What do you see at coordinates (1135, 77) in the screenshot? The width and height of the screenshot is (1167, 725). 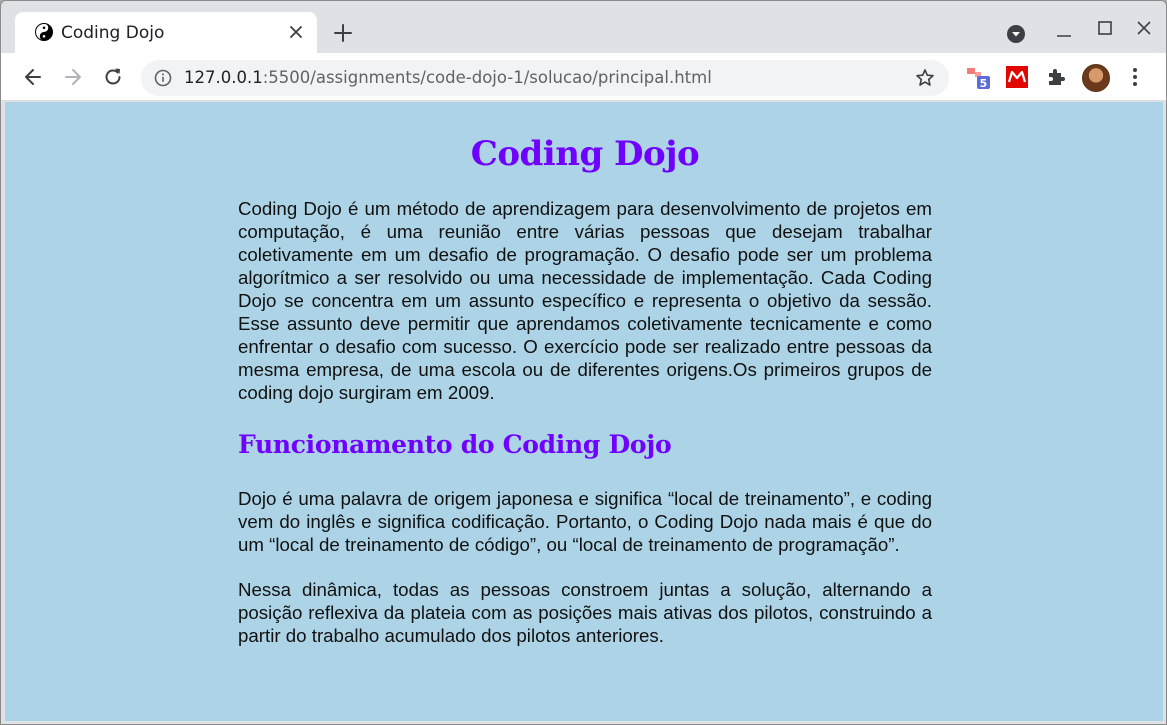 I see `kebab-menu-icon` at bounding box center [1135, 77].